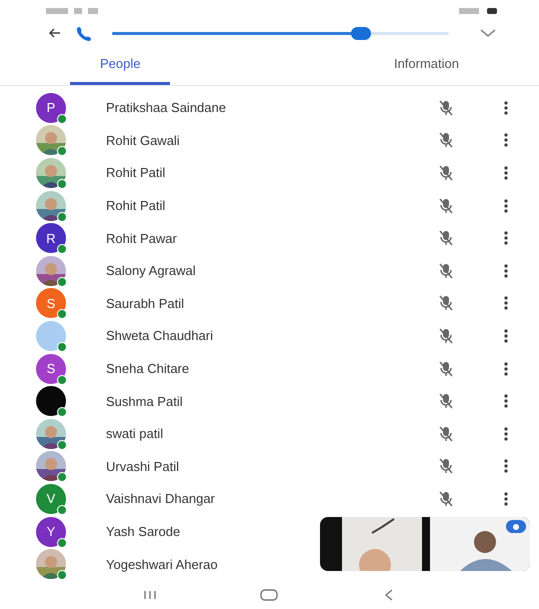  Describe the element at coordinates (135, 434) in the screenshot. I see `participant-name: swati patil` at that location.